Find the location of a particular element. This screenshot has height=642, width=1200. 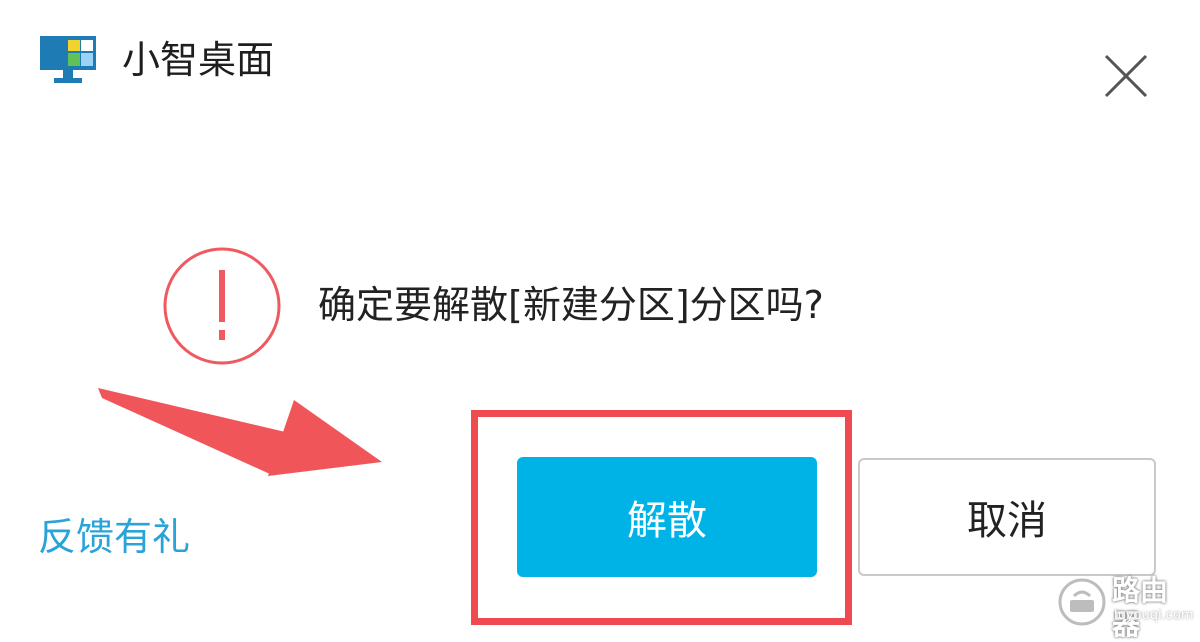

monitor-icon is located at coordinates (68, 59).